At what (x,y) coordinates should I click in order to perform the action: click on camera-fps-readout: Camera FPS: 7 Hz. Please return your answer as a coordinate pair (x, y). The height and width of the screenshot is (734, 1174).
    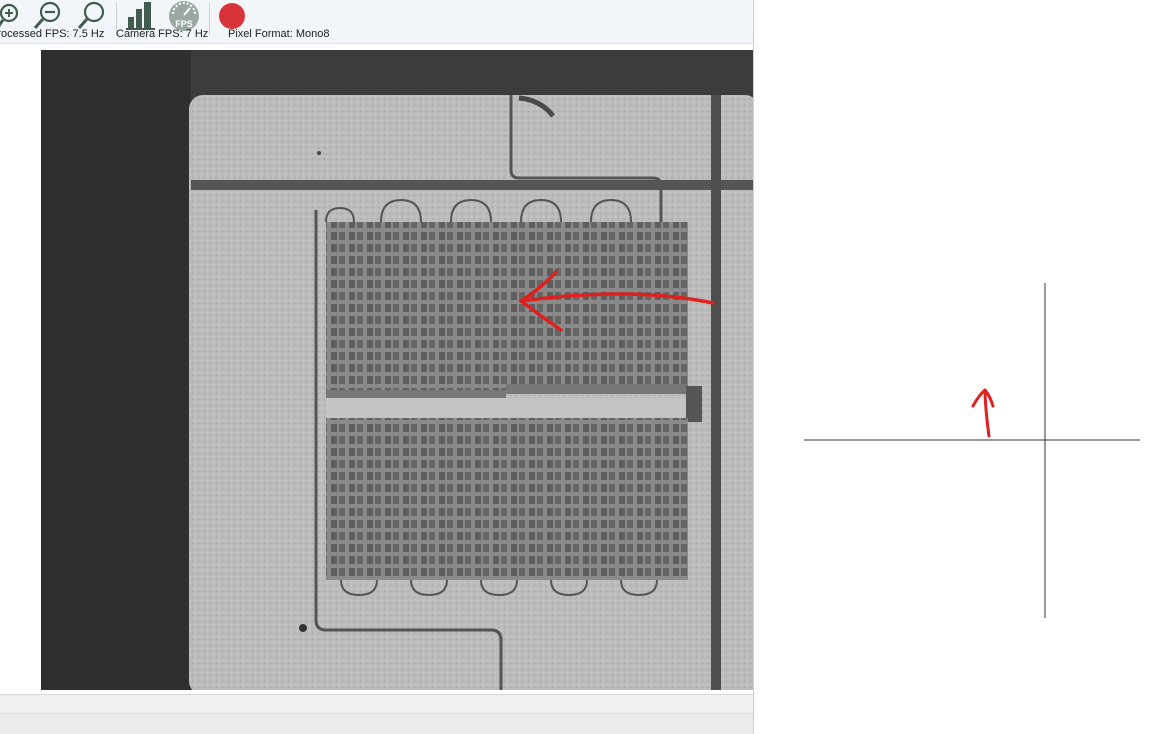
    Looking at the image, I should click on (162, 34).